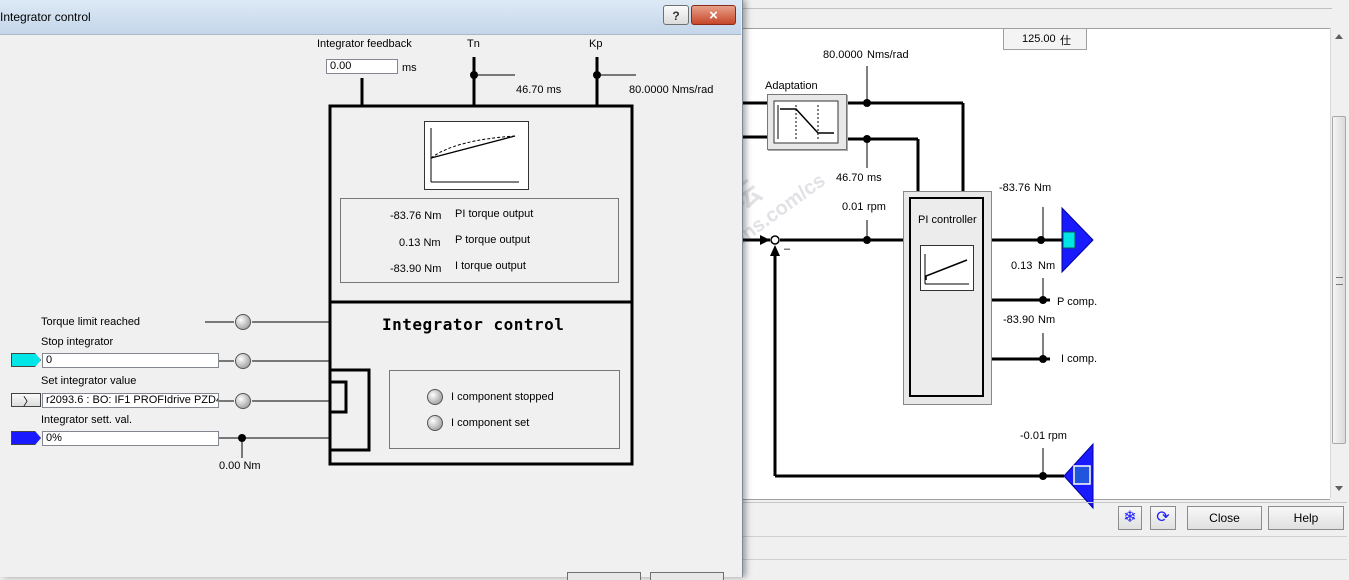 The height and width of the screenshot is (580, 1349). Describe the element at coordinates (494, 214) in the screenshot. I see `pi-torque-label: PI torque output` at that location.